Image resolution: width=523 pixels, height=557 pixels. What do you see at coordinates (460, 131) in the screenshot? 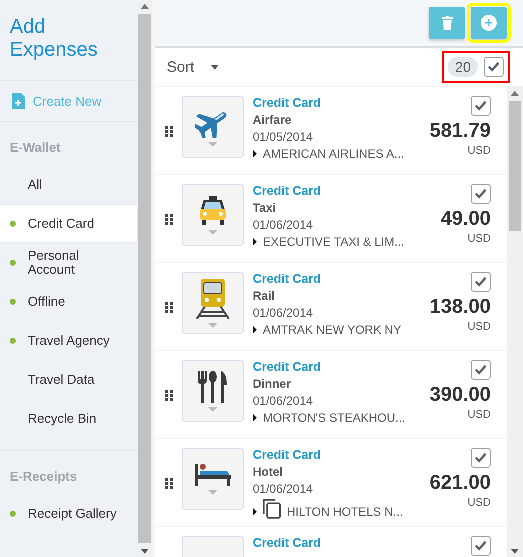
I see `expense-amount: 581.79` at bounding box center [460, 131].